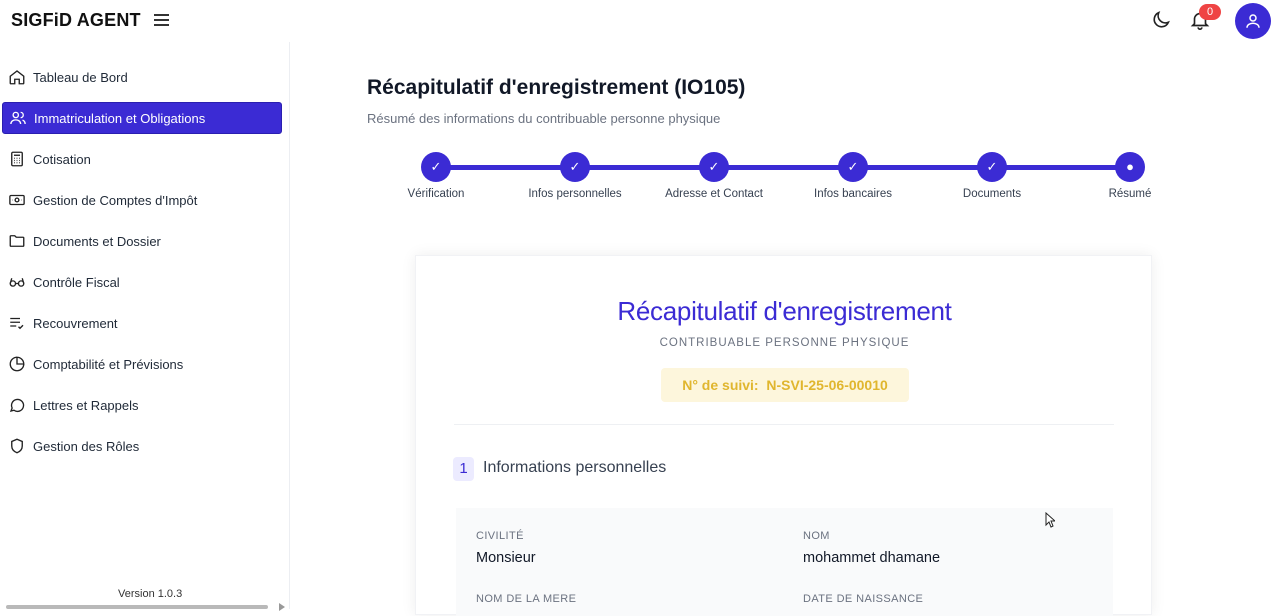 Image resolution: width=1280 pixels, height=616 pixels. I want to click on step-verification: ✓ Vérification, so click(436, 176).